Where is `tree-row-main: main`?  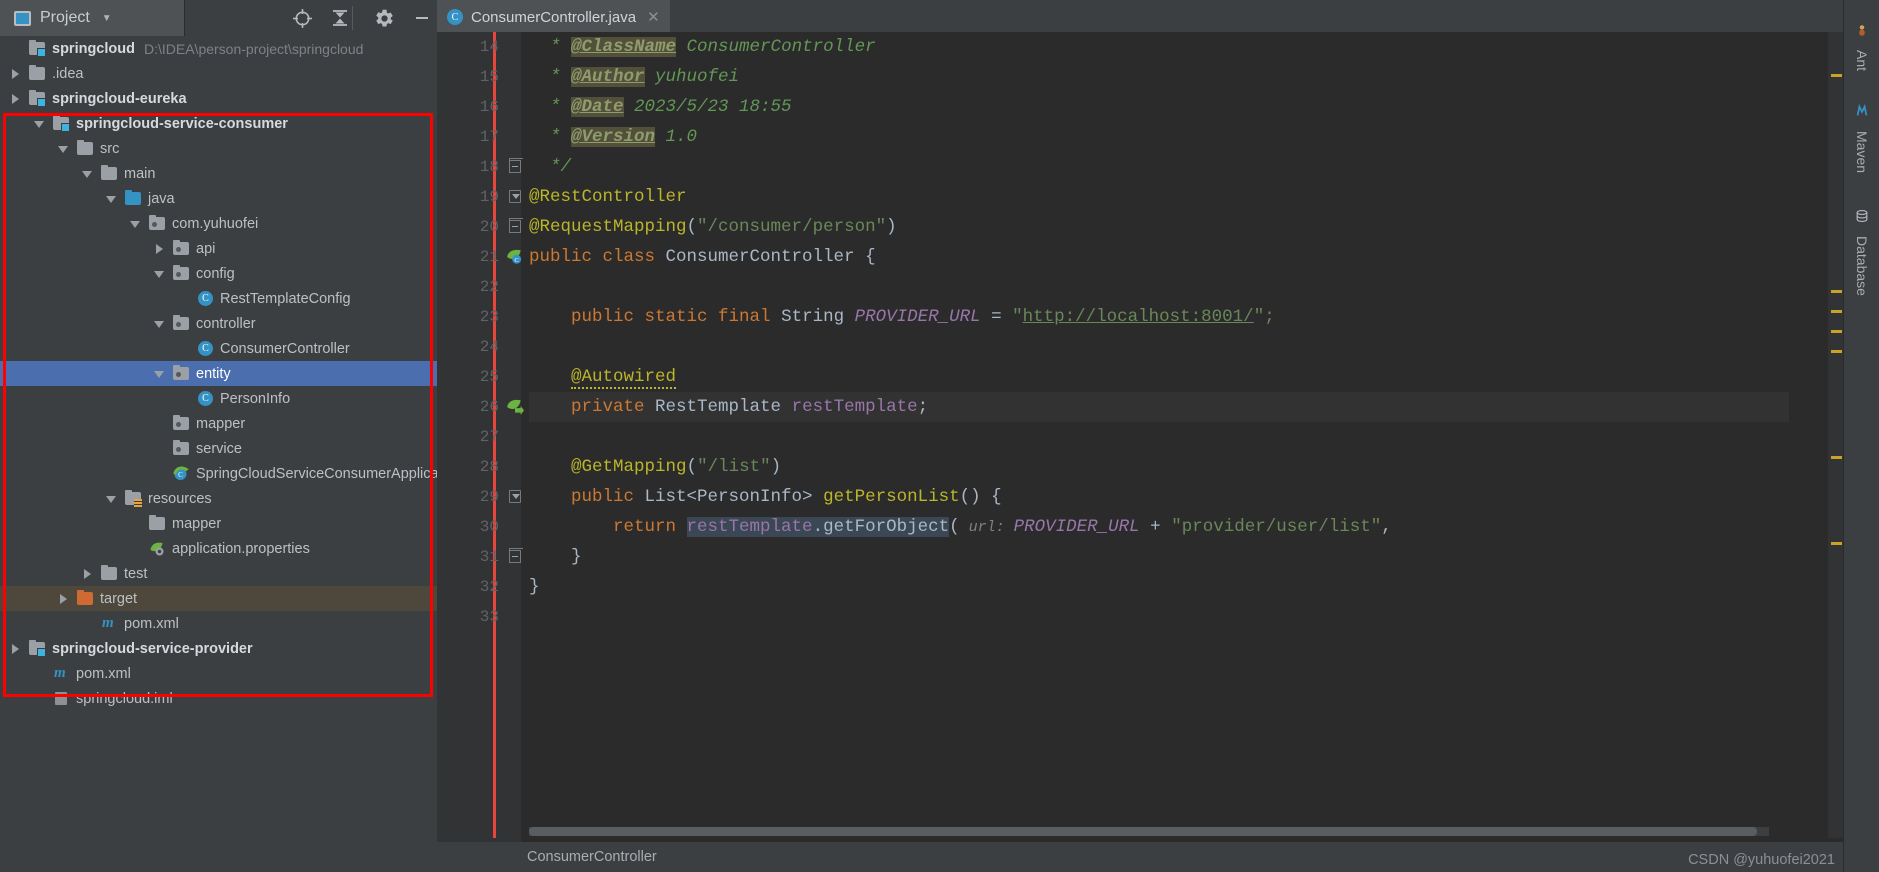
tree-row-main: main is located at coordinates (218, 173).